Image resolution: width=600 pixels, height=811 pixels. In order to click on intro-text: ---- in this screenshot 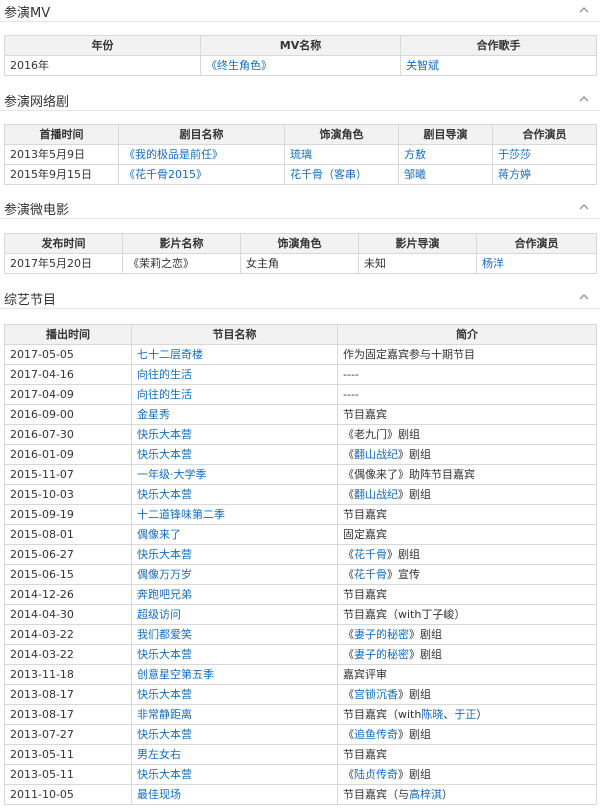, I will do `click(351, 394)`.